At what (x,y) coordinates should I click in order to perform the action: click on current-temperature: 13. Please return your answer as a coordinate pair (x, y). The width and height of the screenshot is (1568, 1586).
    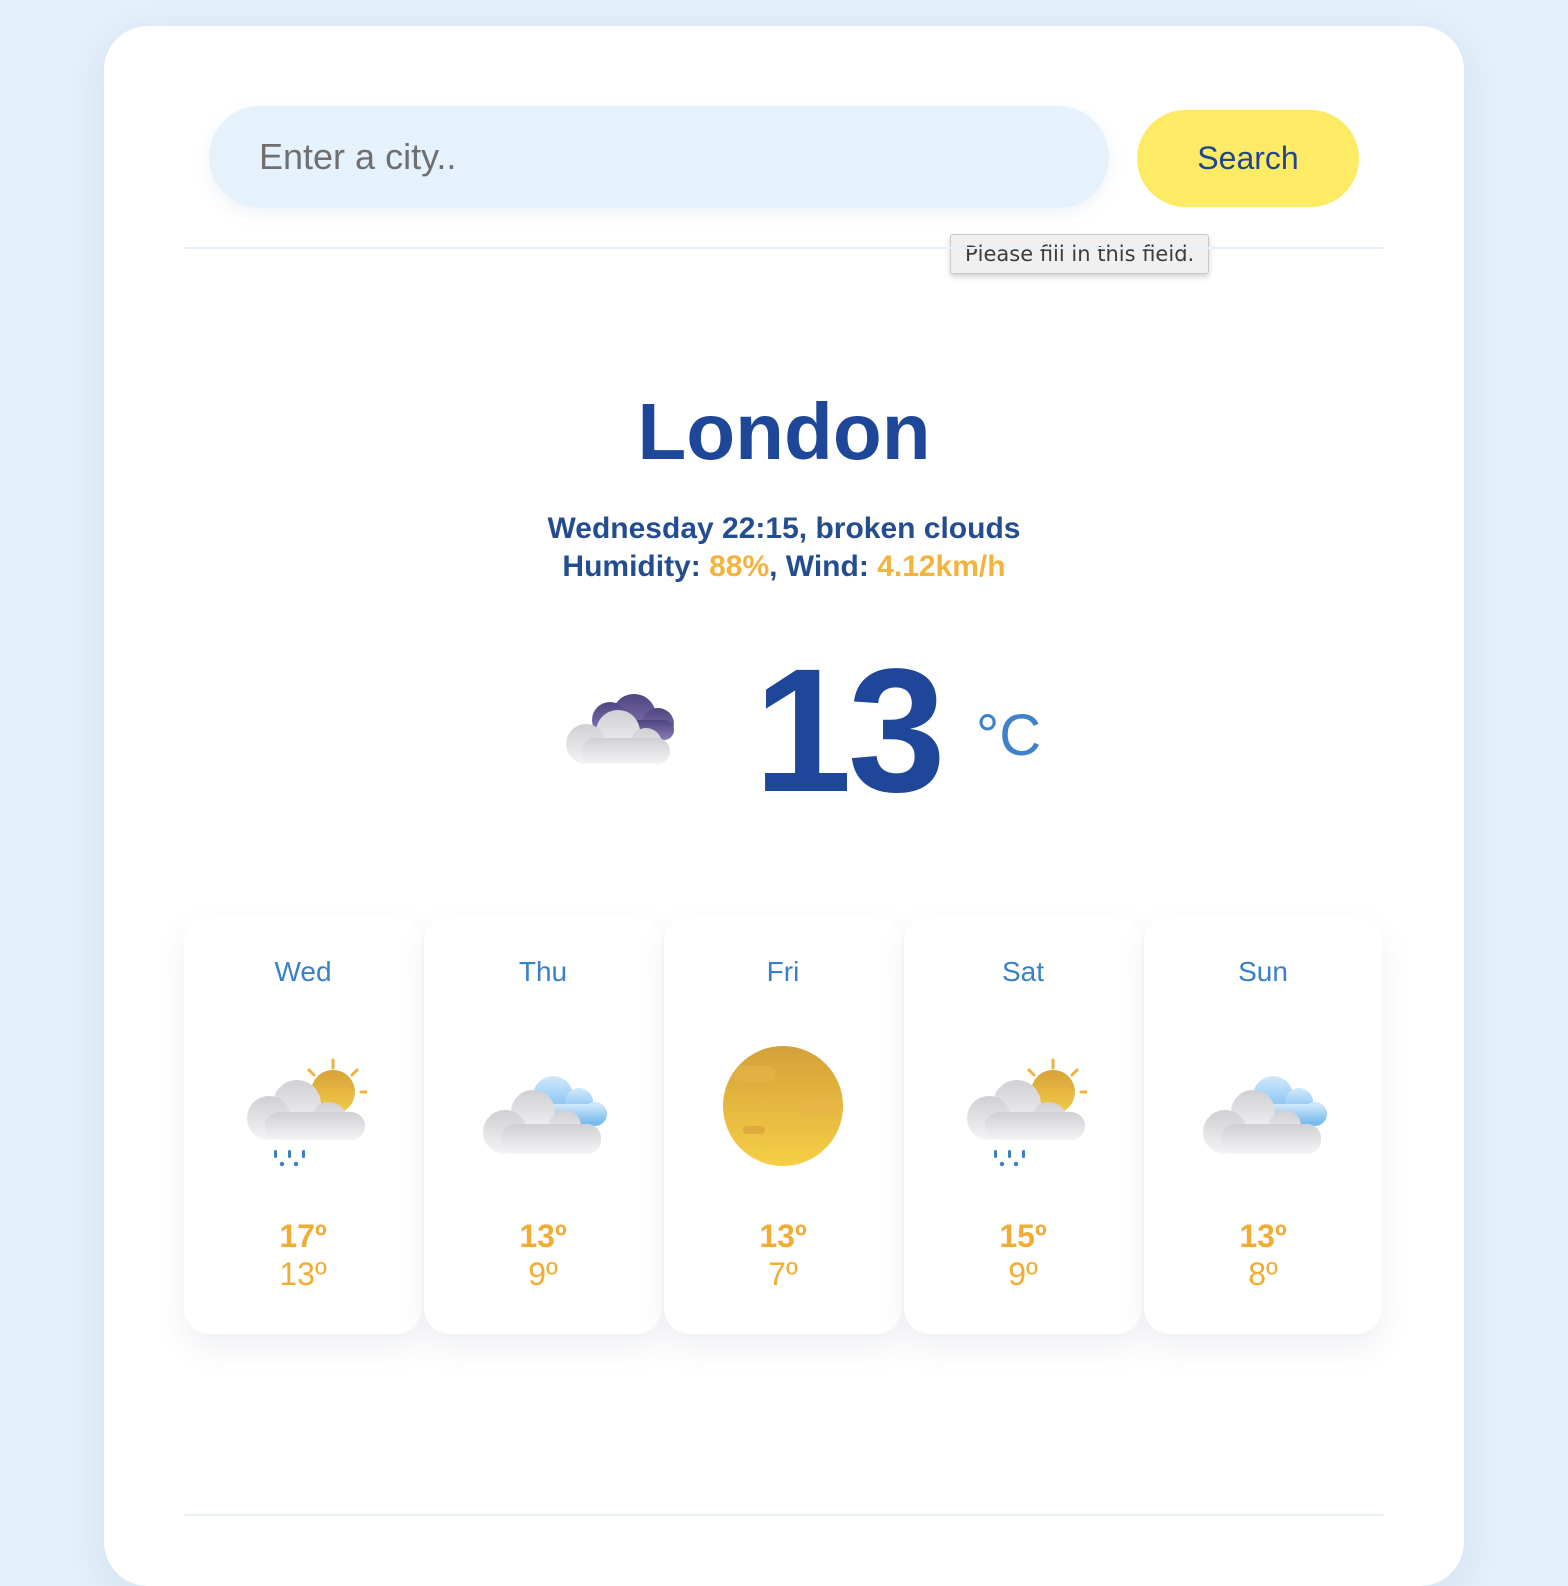
    Looking at the image, I should click on (850, 731).